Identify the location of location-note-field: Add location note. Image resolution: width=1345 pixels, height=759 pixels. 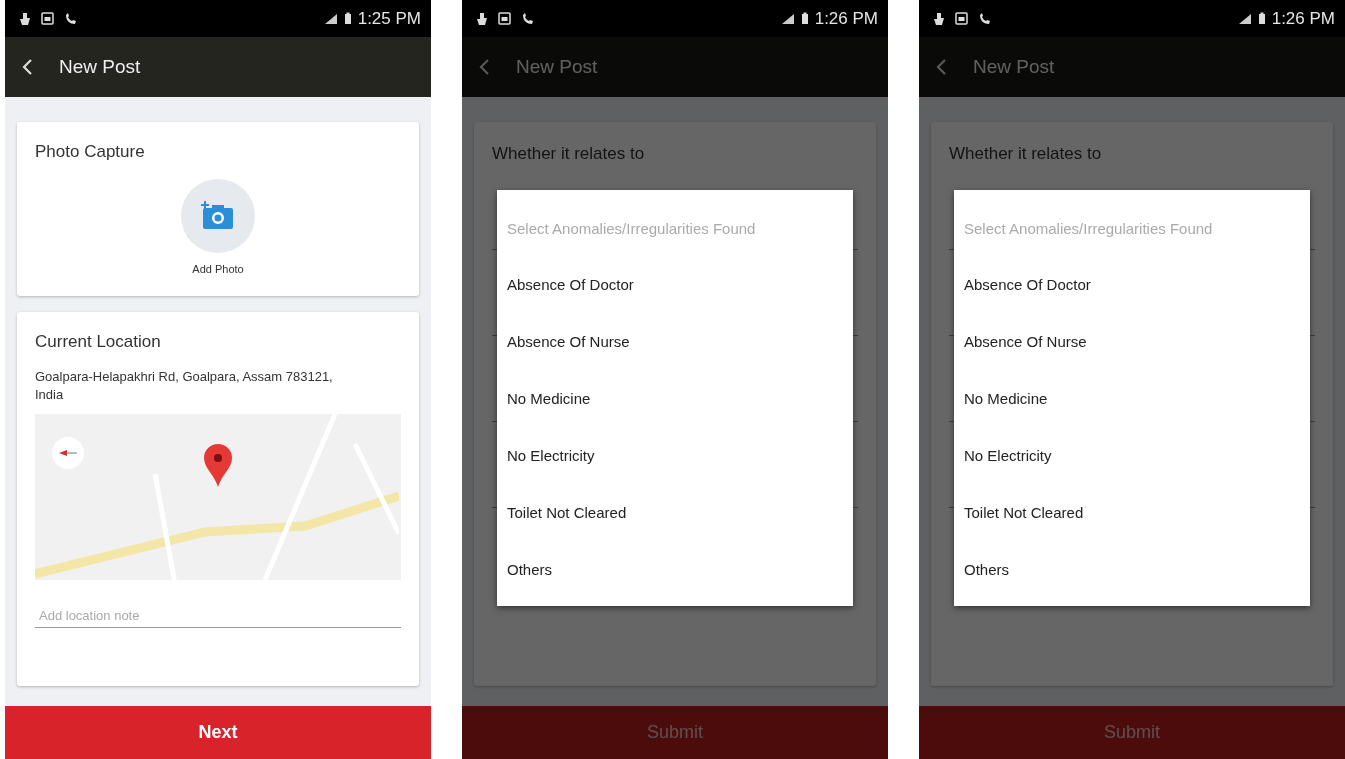
(218, 616).